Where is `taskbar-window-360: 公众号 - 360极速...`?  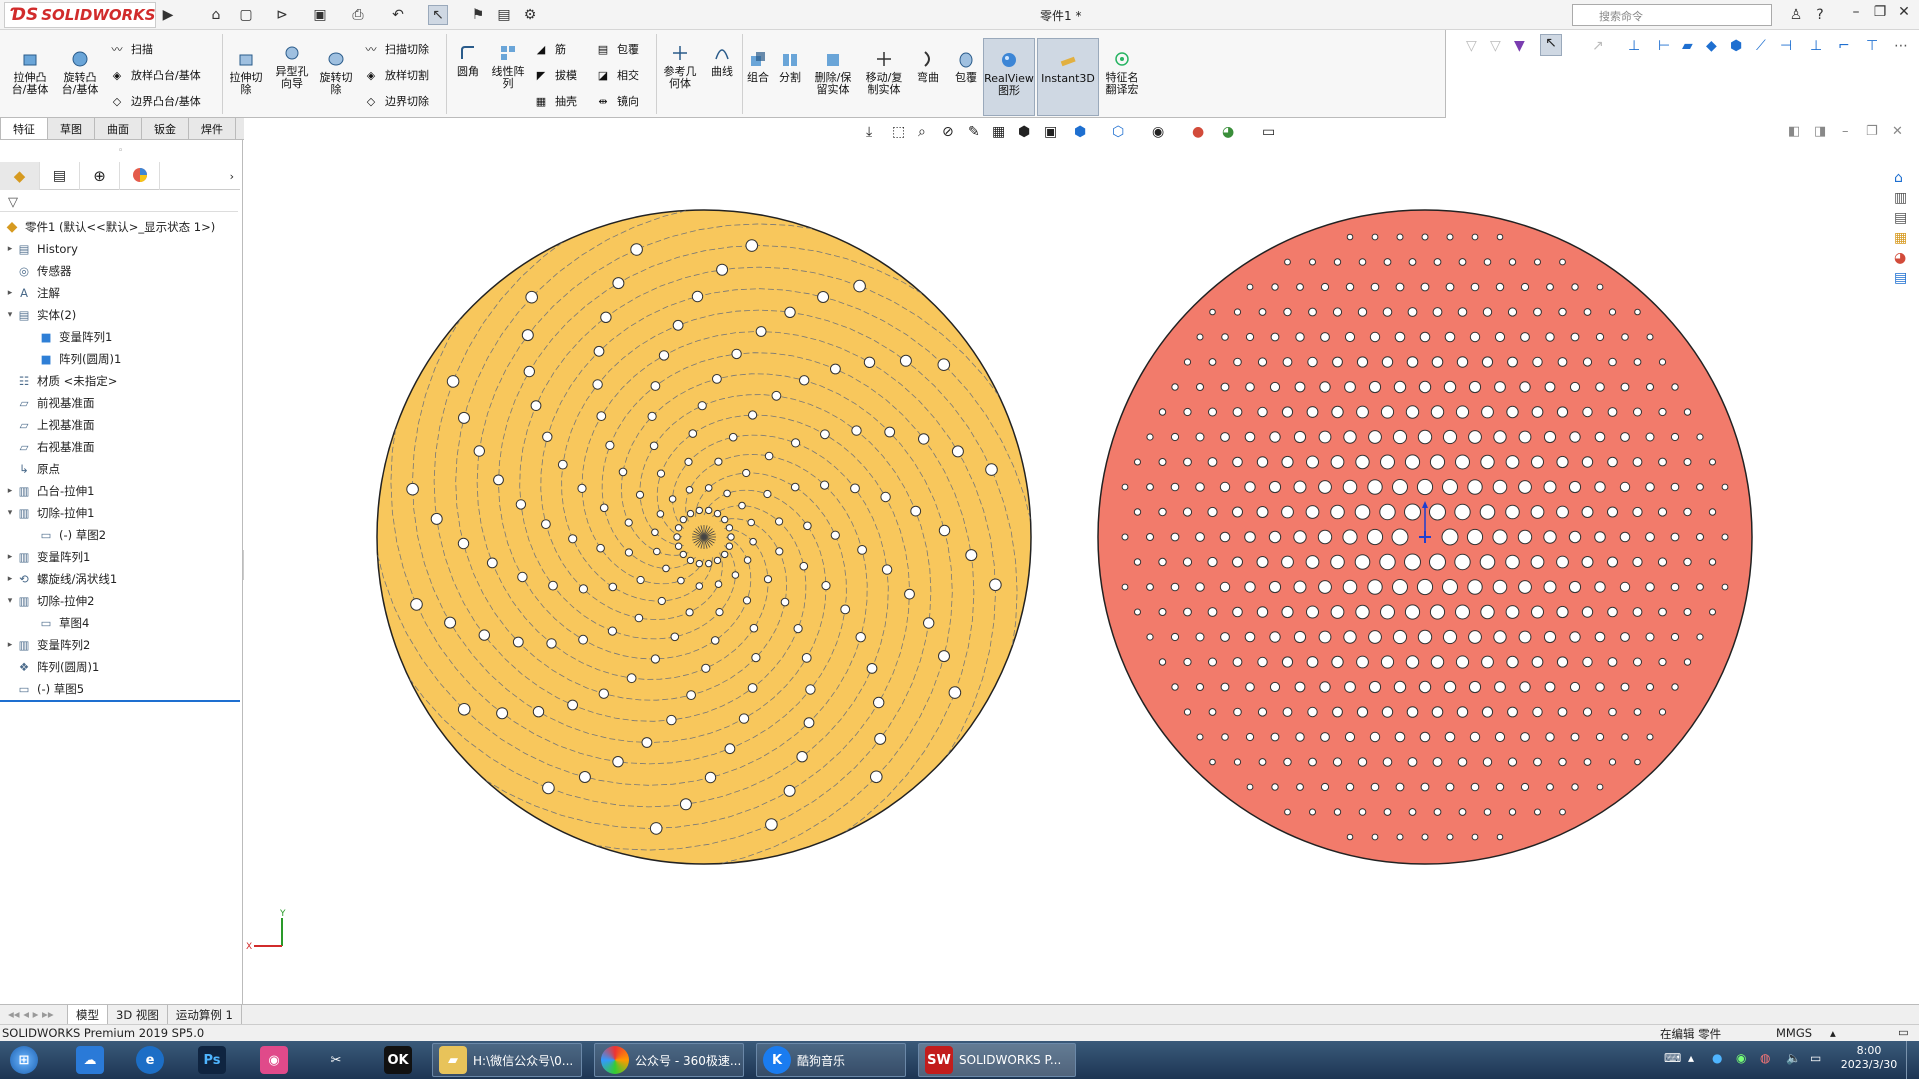 taskbar-window-360: 公众号 - 360极速... is located at coordinates (669, 1060).